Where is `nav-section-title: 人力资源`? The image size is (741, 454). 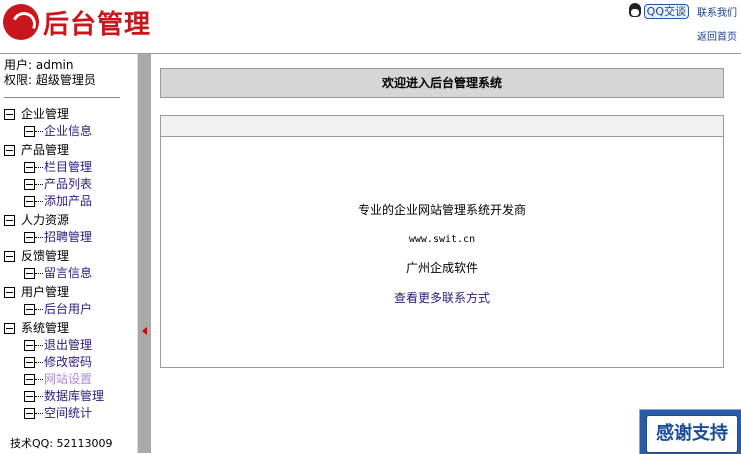 nav-section-title: 人力资源 is located at coordinates (45, 220).